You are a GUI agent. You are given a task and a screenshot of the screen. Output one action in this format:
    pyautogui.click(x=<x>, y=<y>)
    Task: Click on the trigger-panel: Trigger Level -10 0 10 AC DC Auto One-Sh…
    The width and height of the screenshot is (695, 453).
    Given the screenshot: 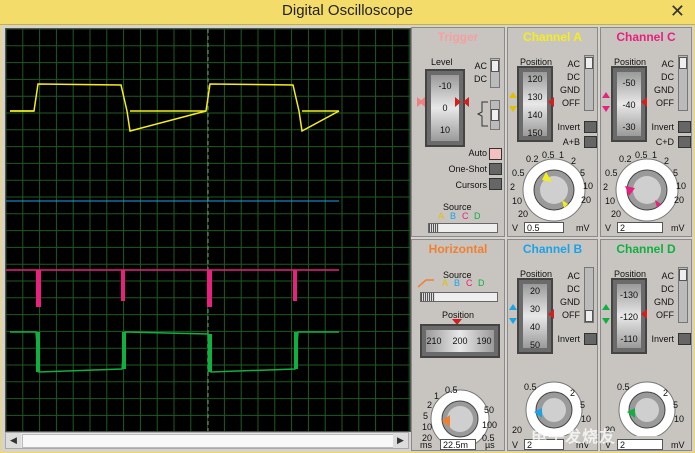 What is the action you would take?
    pyautogui.click(x=458, y=132)
    